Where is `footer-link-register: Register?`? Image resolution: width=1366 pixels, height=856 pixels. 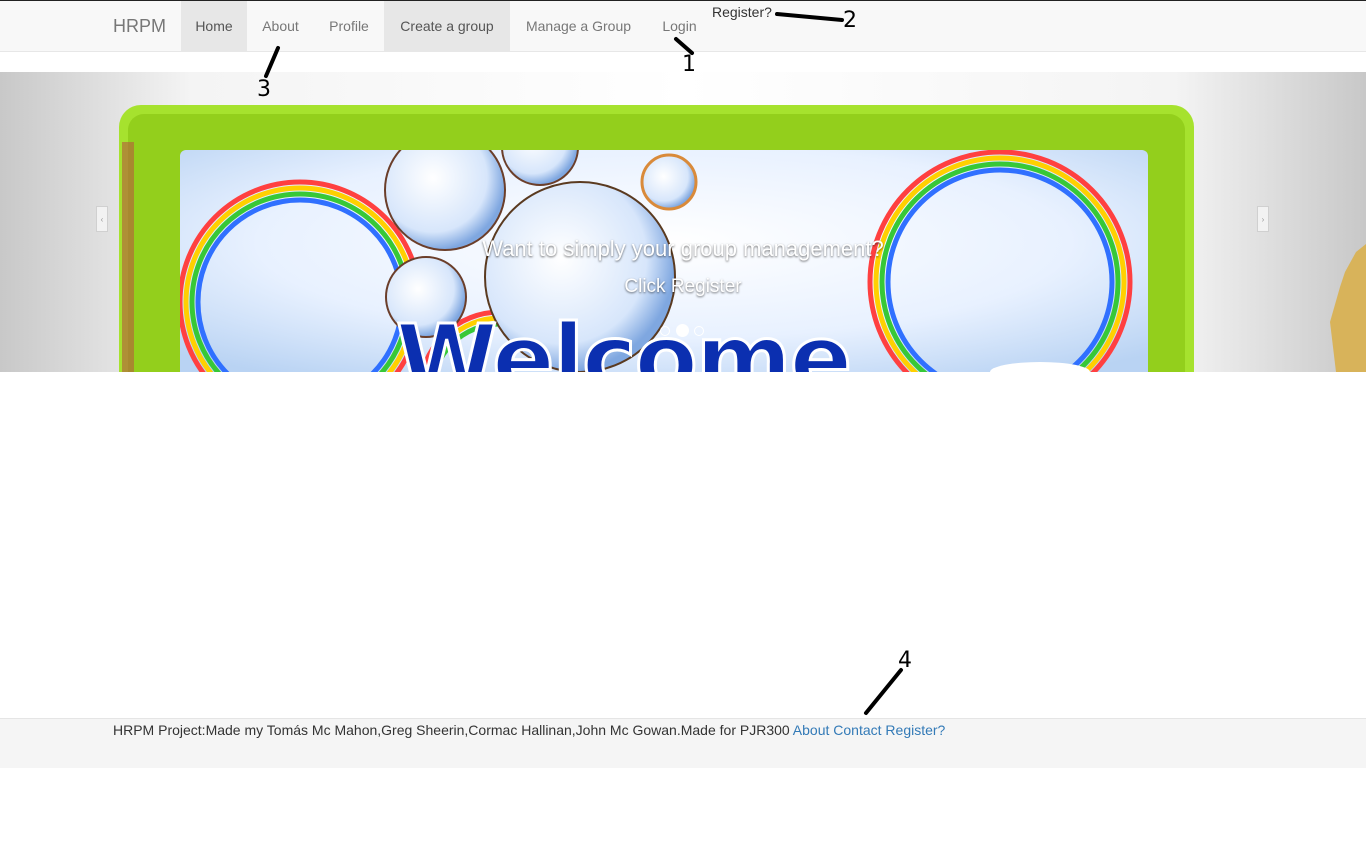
footer-link-register: Register? is located at coordinates (915, 730).